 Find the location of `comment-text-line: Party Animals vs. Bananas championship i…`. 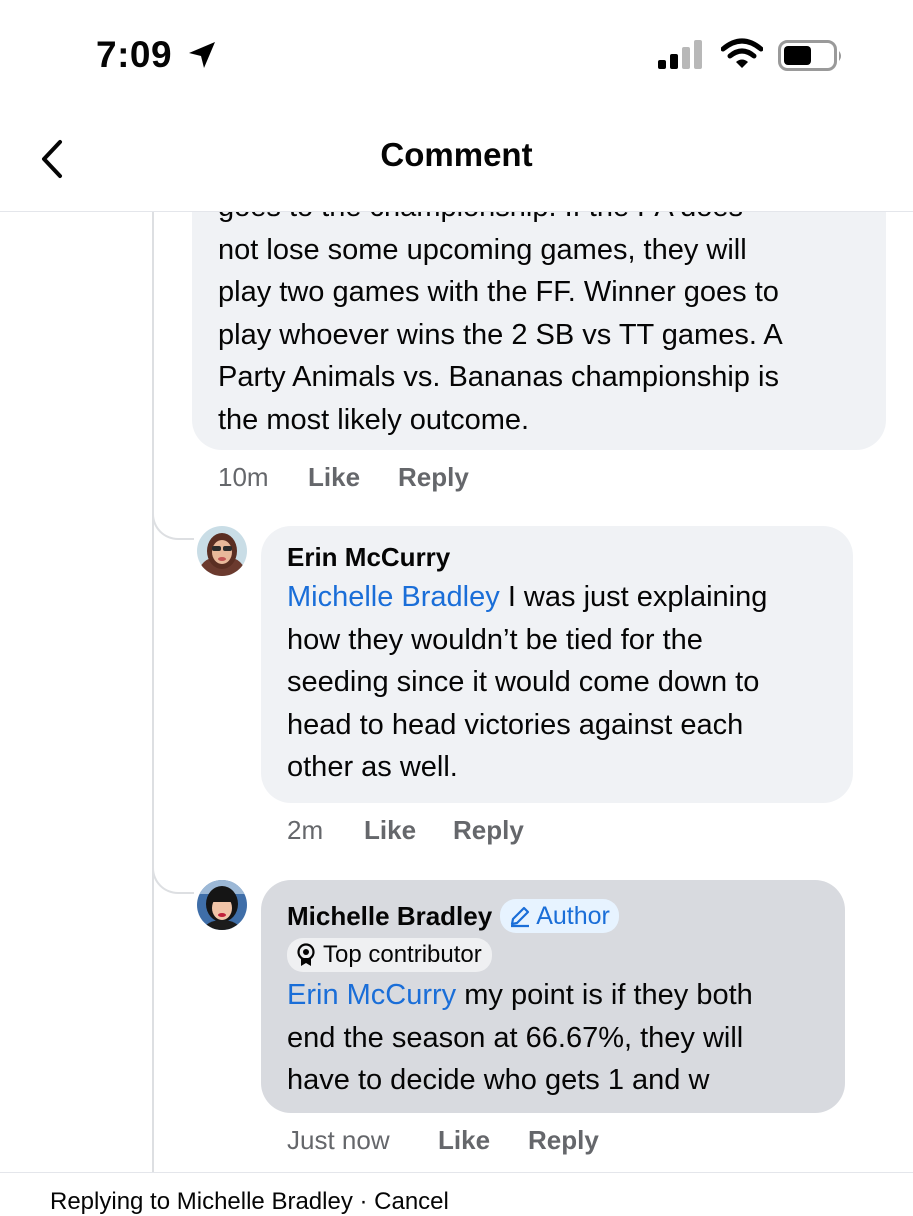

comment-text-line: Party Animals vs. Bananas championship i… is located at coordinates (498, 377).